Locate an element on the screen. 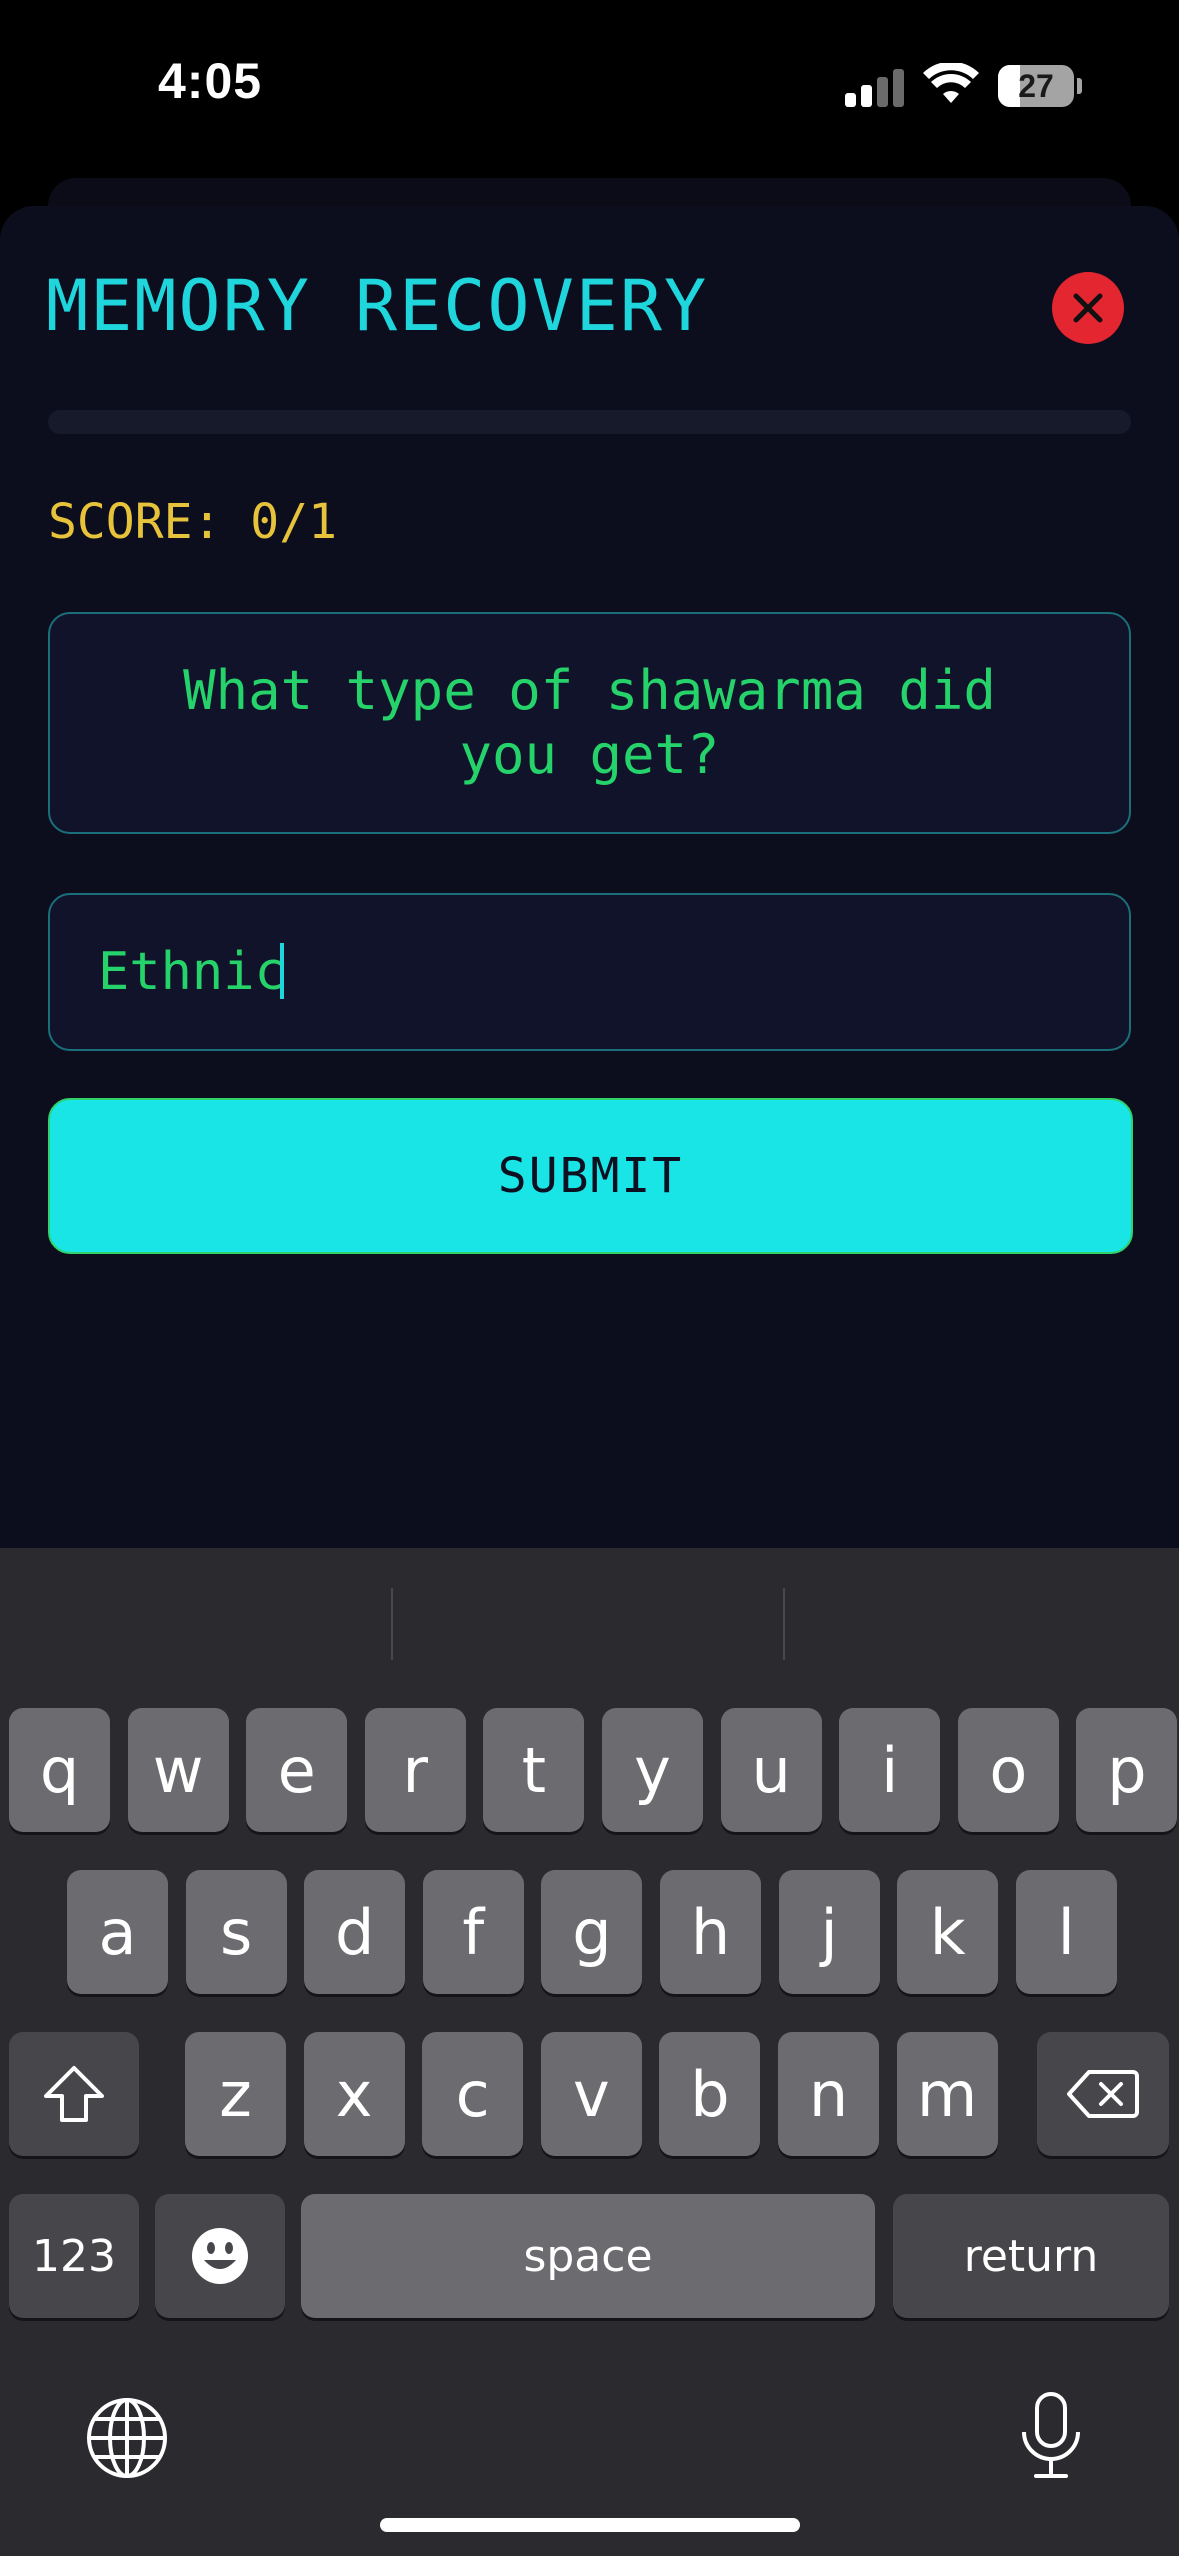 This screenshot has height=2556, width=1179. key-u: u is located at coordinates (771, 1770).